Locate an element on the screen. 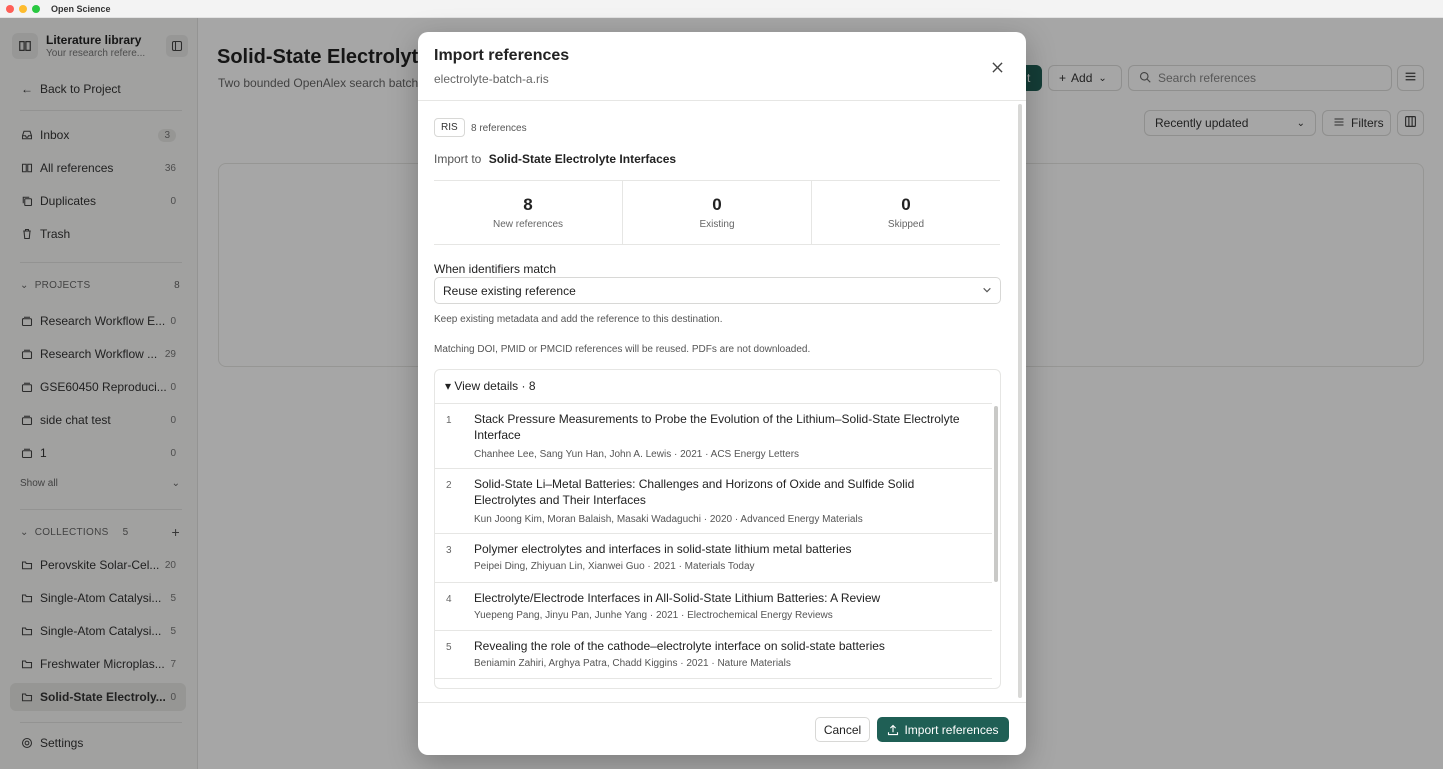  window-close-button is located at coordinates (10, 8).